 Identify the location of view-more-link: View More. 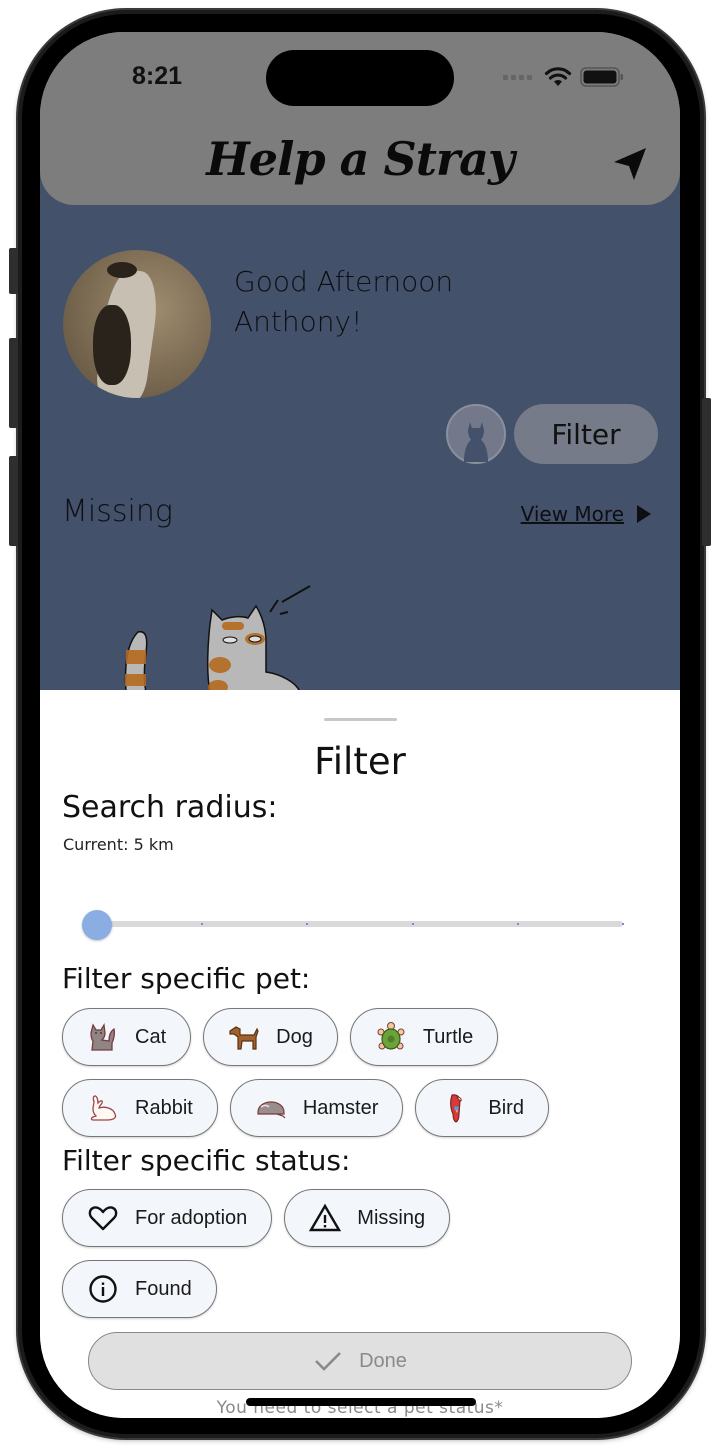
(586, 514).